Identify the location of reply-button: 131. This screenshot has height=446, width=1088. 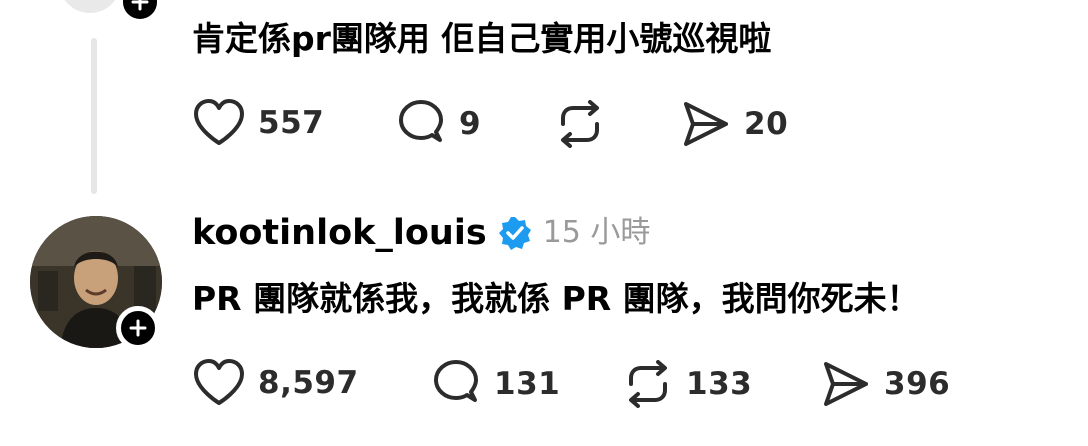
(495, 384).